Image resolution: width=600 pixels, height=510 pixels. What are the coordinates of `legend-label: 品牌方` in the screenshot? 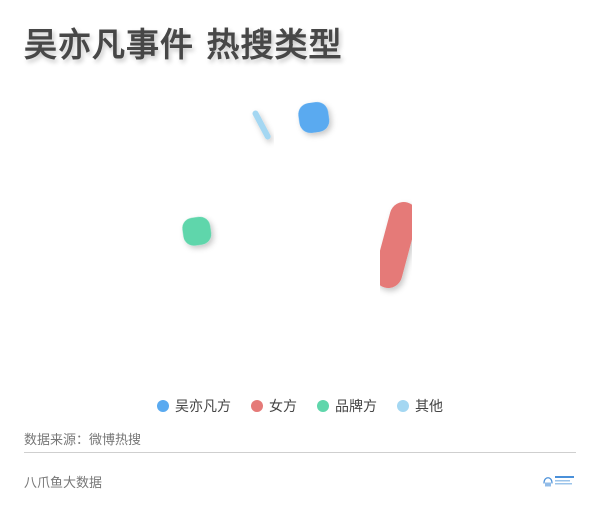 It's located at (356, 407).